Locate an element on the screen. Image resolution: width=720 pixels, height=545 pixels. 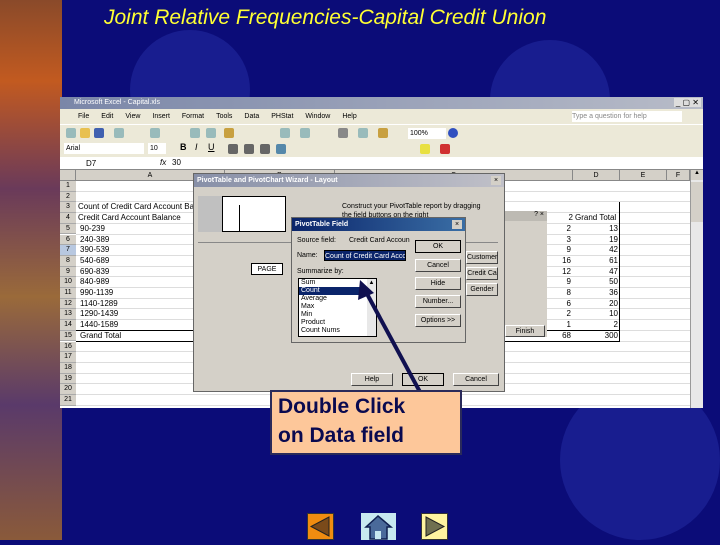
pointer-arrow is located at coordinates (390, 336).